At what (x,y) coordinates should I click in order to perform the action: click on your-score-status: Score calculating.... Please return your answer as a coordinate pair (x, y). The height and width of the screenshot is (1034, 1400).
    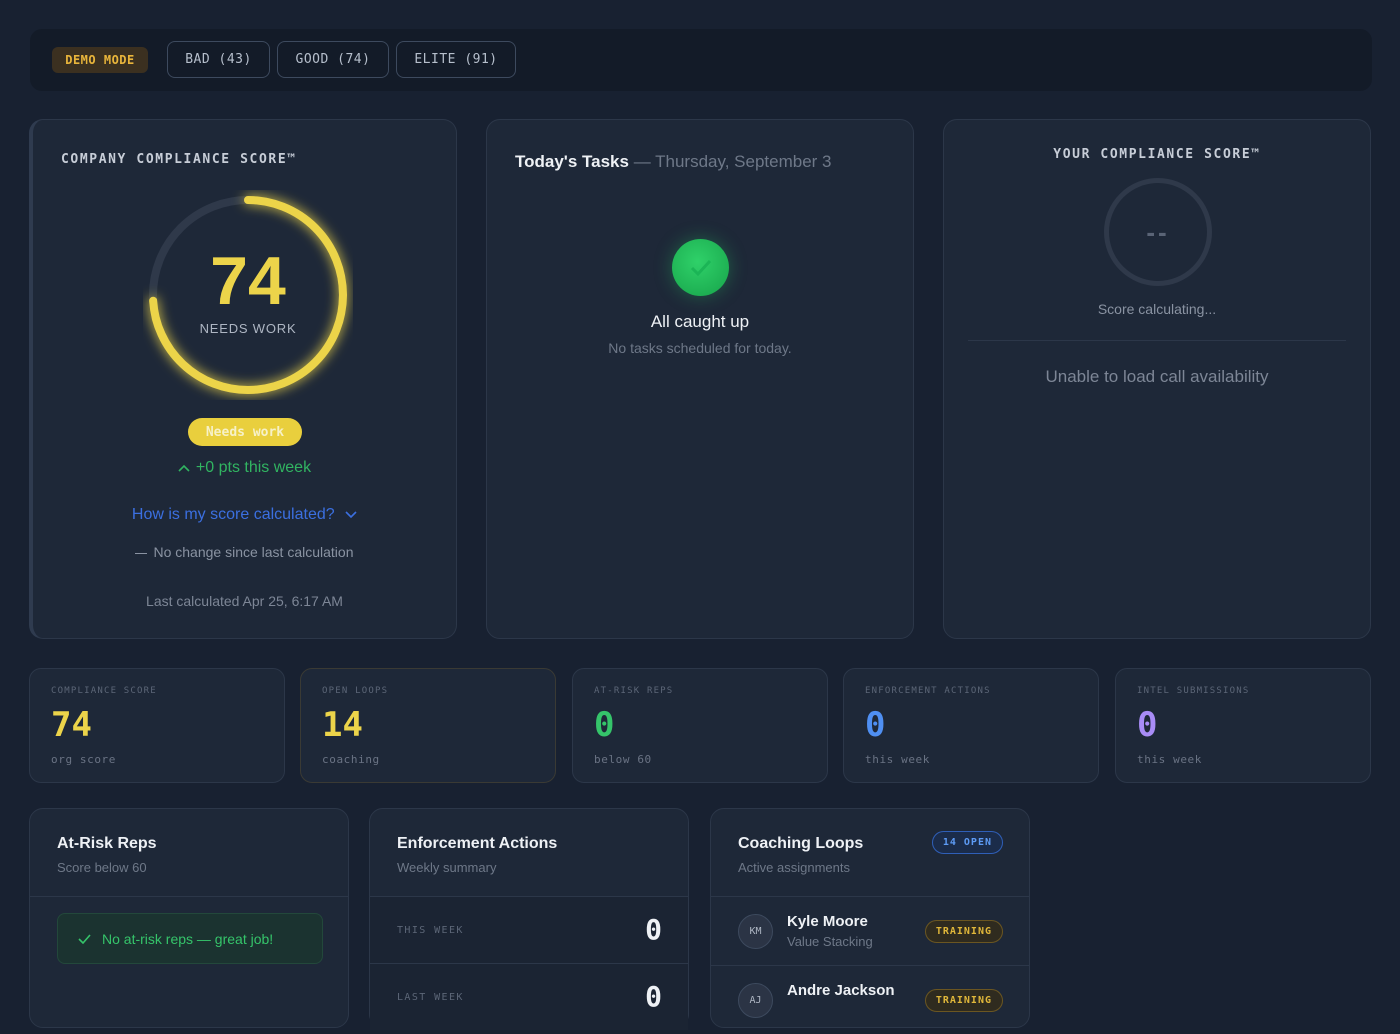
    Looking at the image, I should click on (1157, 309).